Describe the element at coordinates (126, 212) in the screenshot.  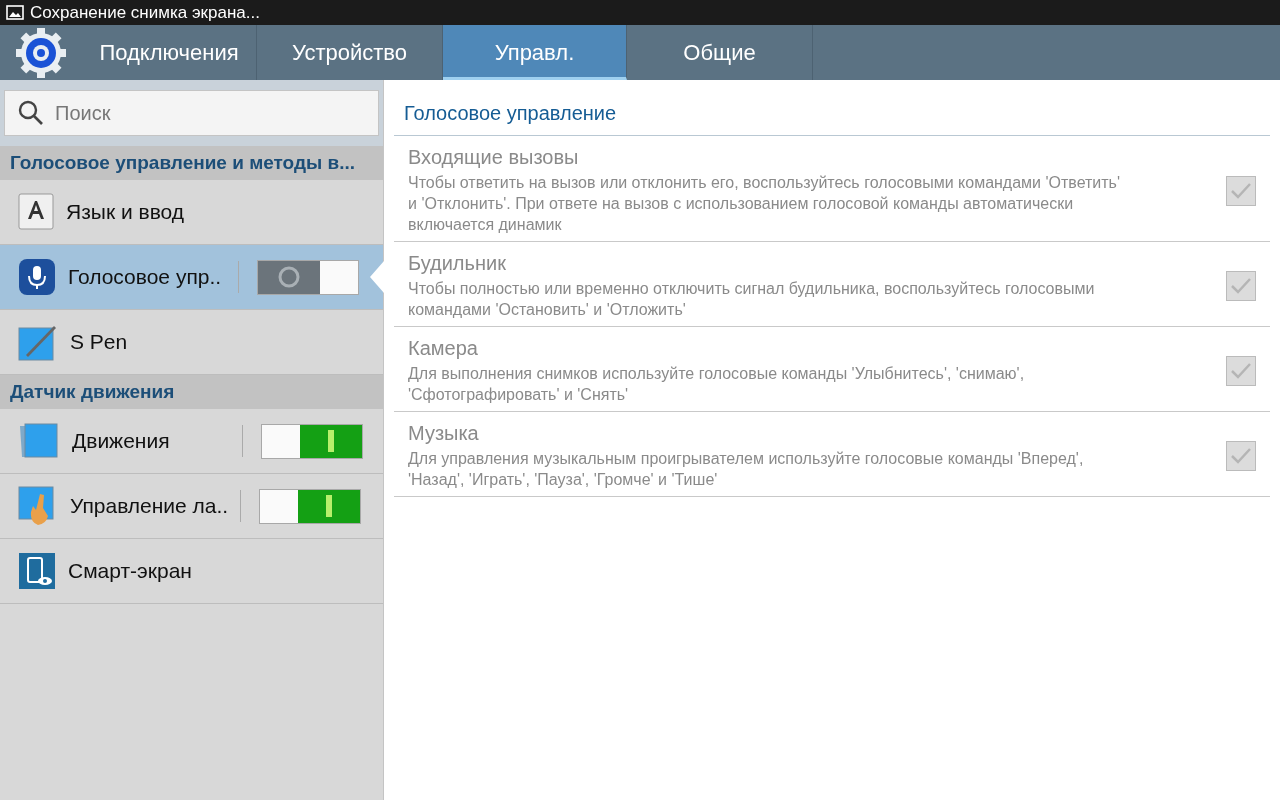
I see `item-label: Язык и ввод` at that location.